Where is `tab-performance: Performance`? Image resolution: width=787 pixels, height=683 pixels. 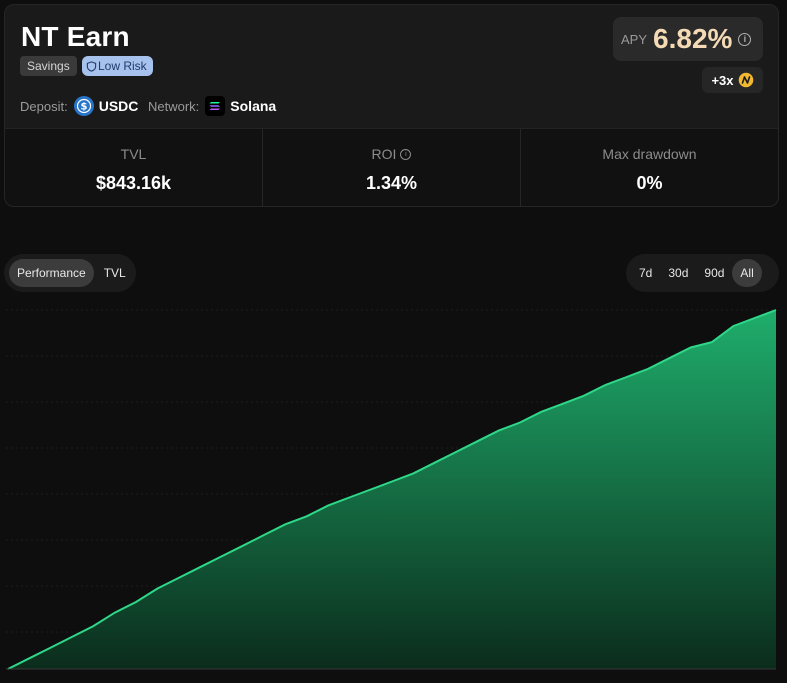 tab-performance: Performance is located at coordinates (51, 273).